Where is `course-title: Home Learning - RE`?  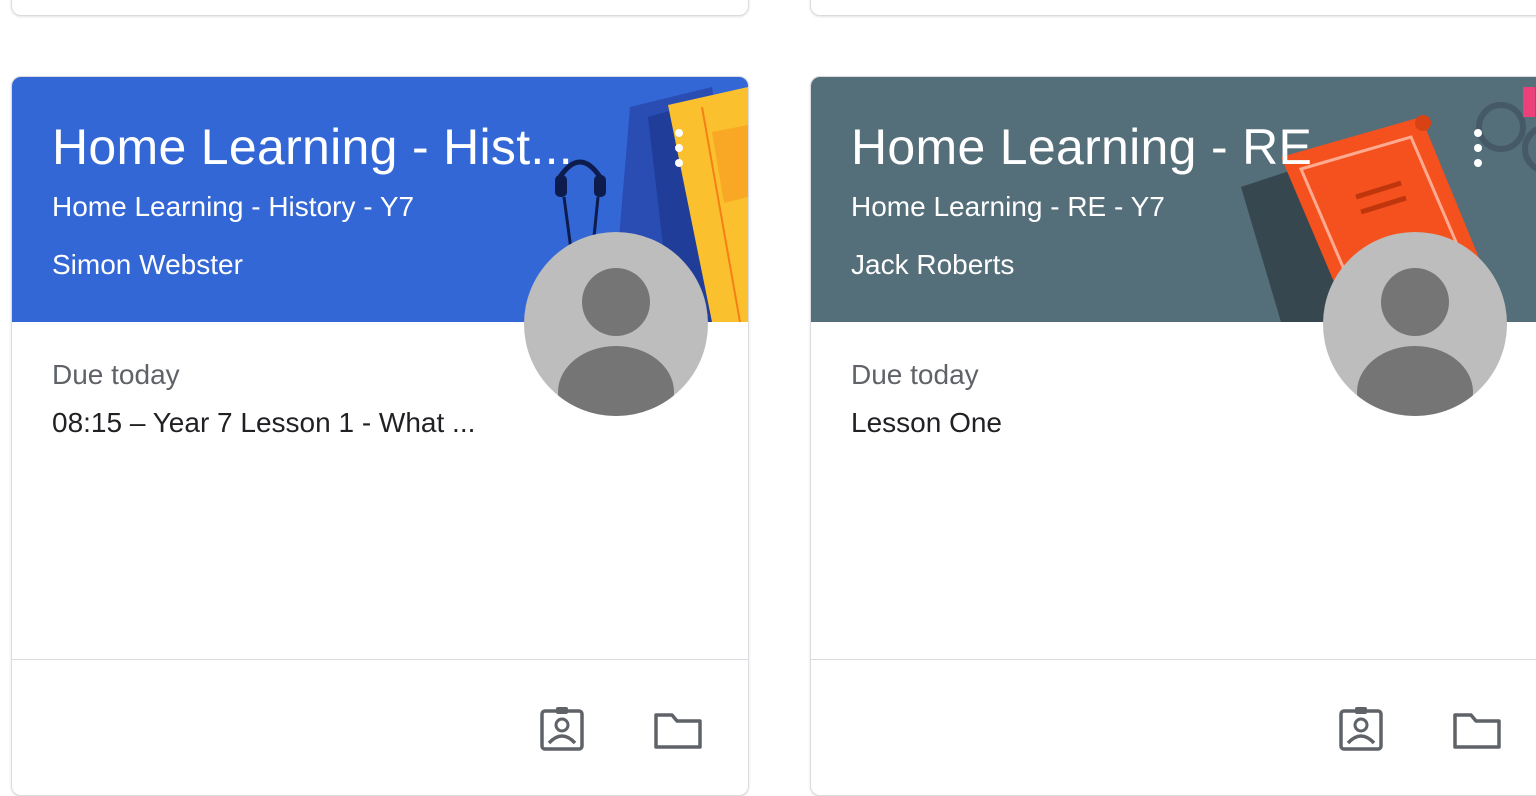
course-title: Home Learning - RE is located at coordinates (1081, 147).